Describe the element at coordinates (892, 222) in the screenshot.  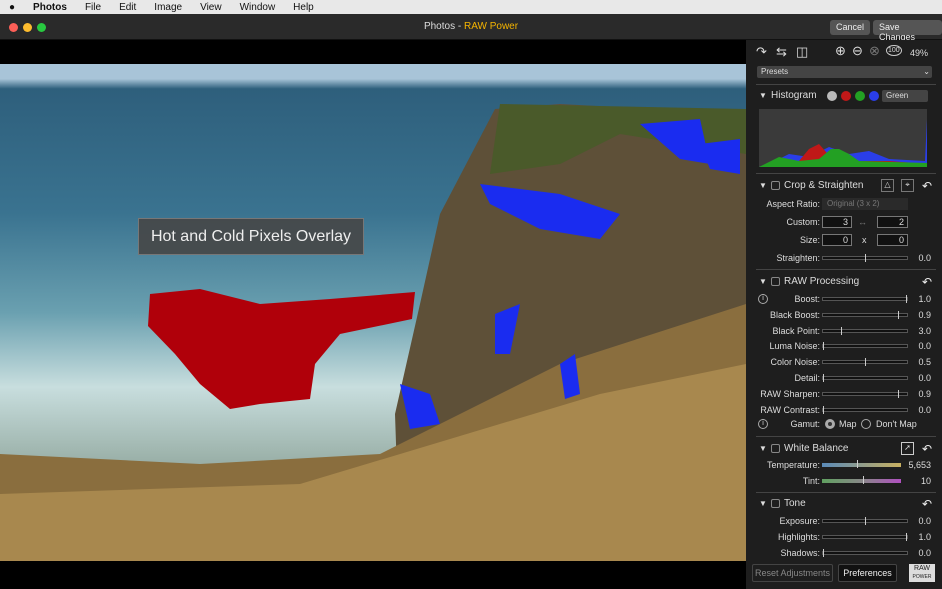
I see `custom-height-input: 2` at that location.